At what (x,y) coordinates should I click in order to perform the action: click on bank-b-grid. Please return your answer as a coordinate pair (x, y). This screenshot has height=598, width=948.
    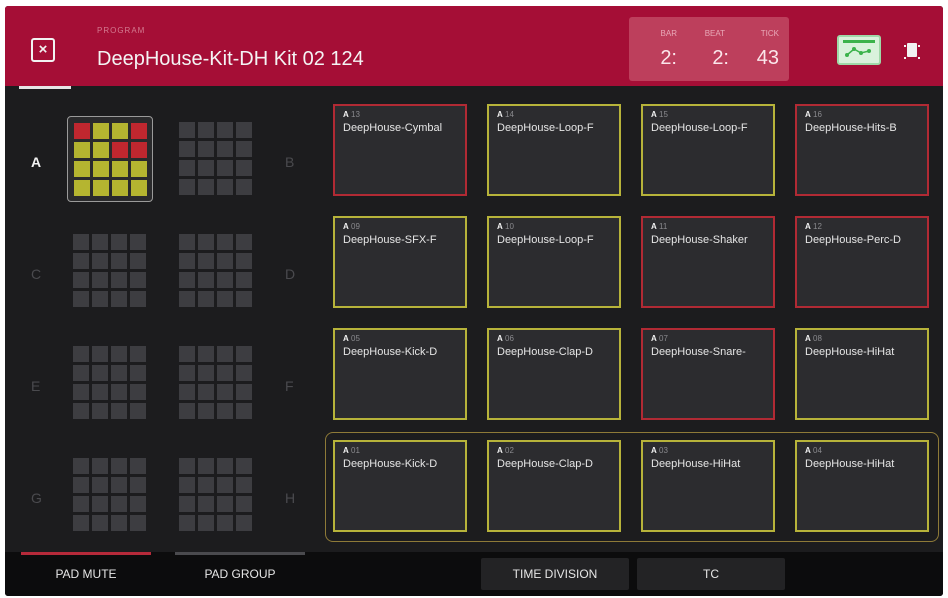
    Looking at the image, I should click on (216, 159).